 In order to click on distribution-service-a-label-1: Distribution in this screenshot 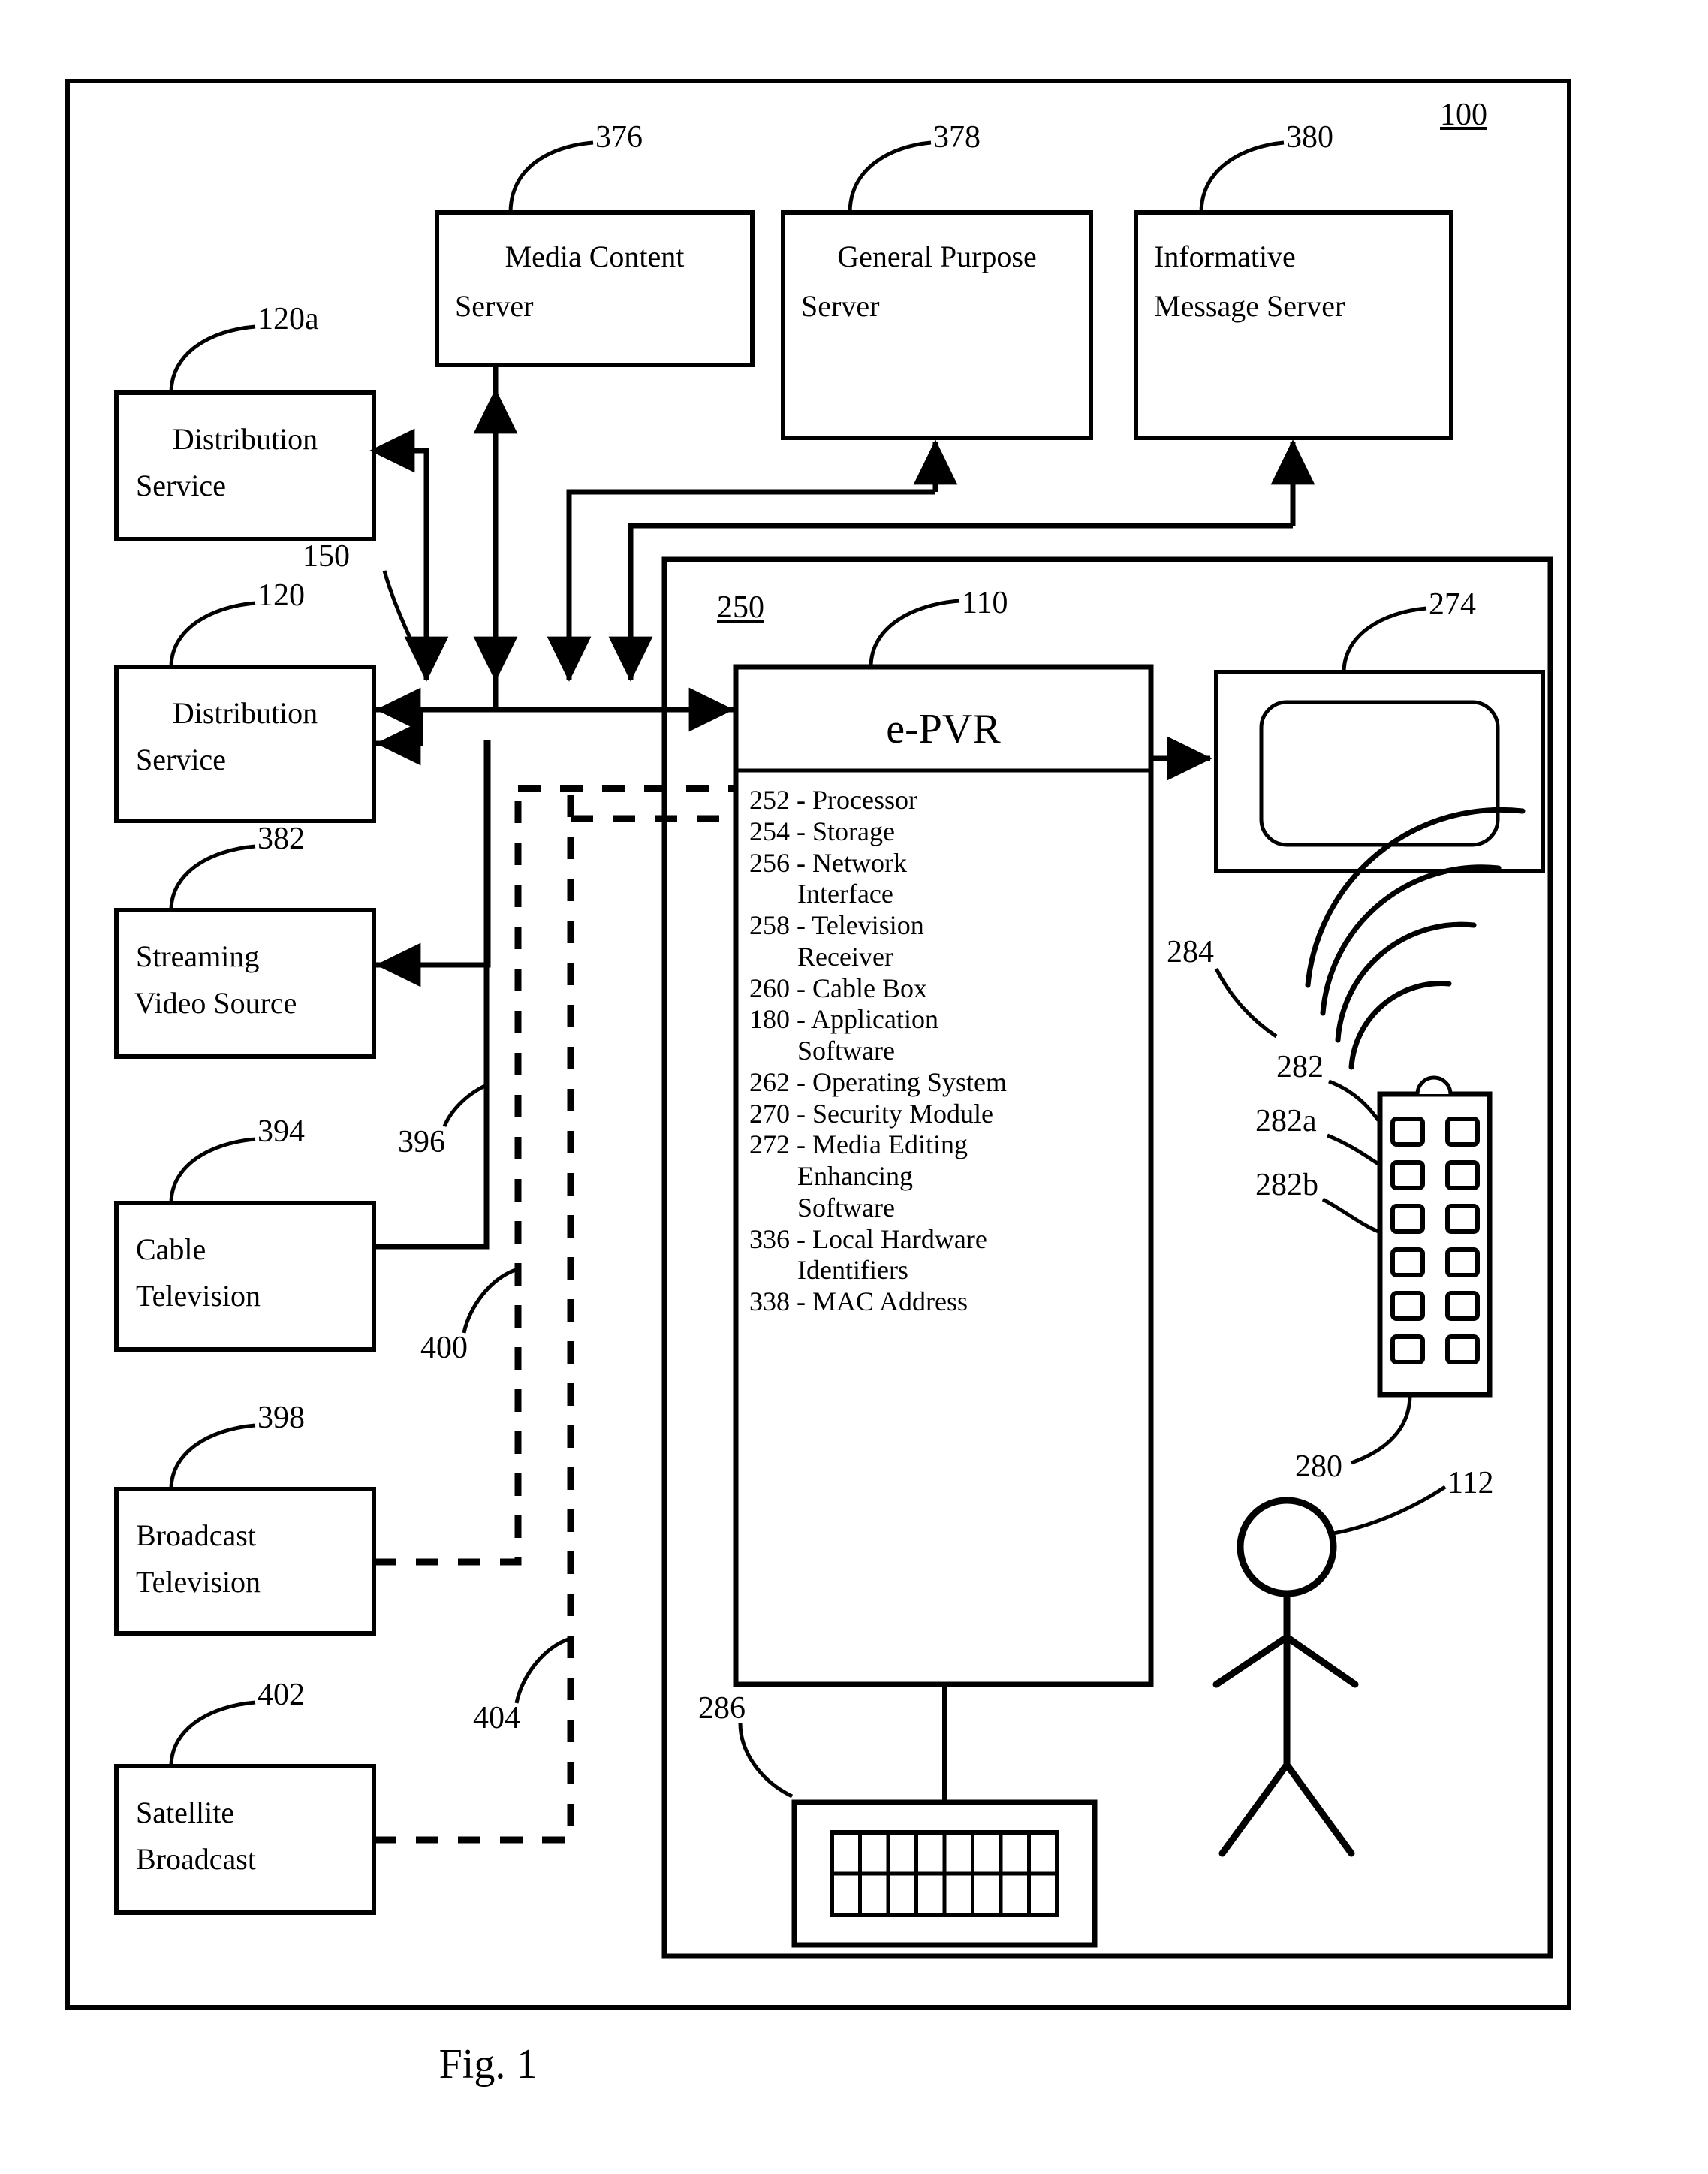, I will do `click(245, 439)`.